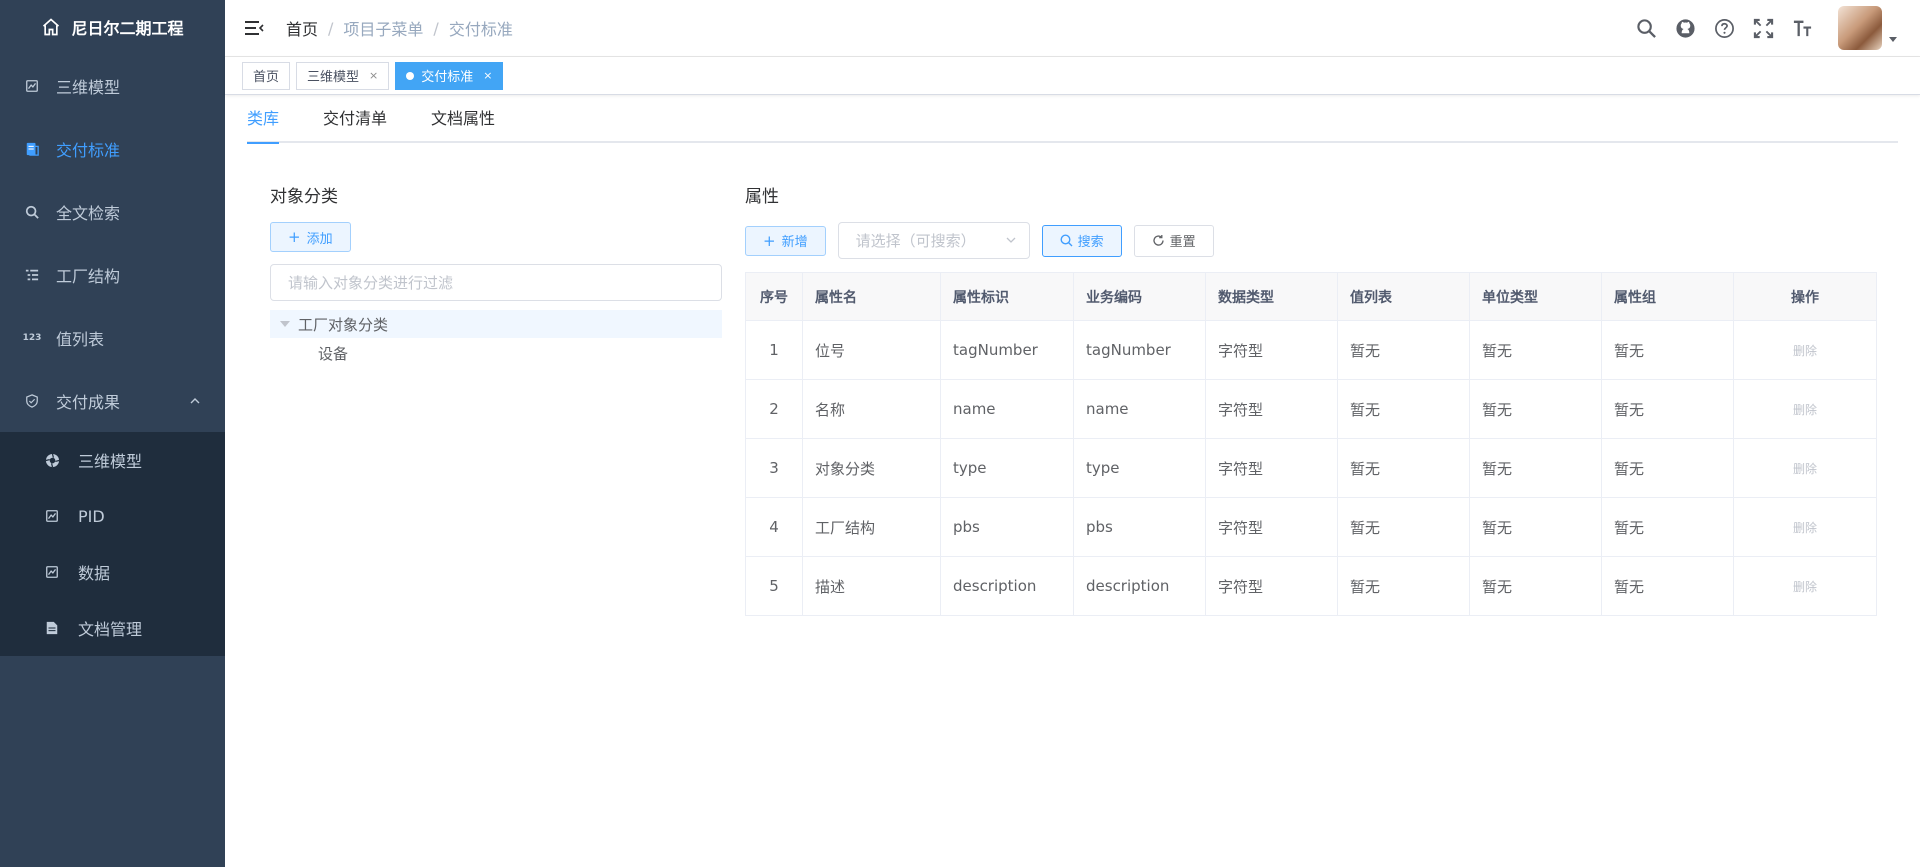 The width and height of the screenshot is (1920, 867). Describe the element at coordinates (302, 28) in the screenshot. I see `breadcrumb-item-home: 首页` at that location.